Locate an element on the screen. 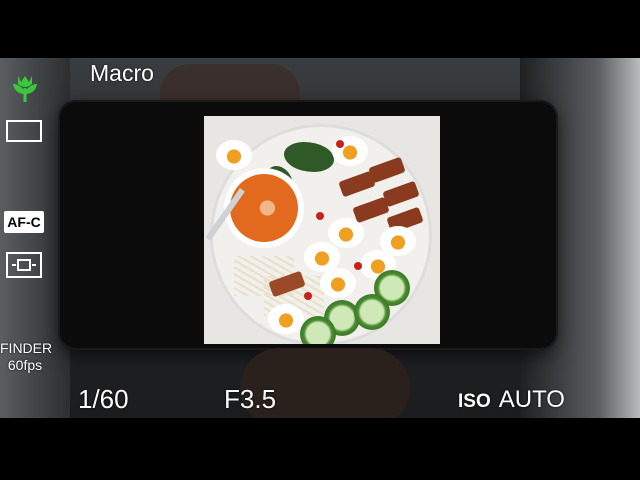  shooting-mode-label: Macro is located at coordinates (122, 73).